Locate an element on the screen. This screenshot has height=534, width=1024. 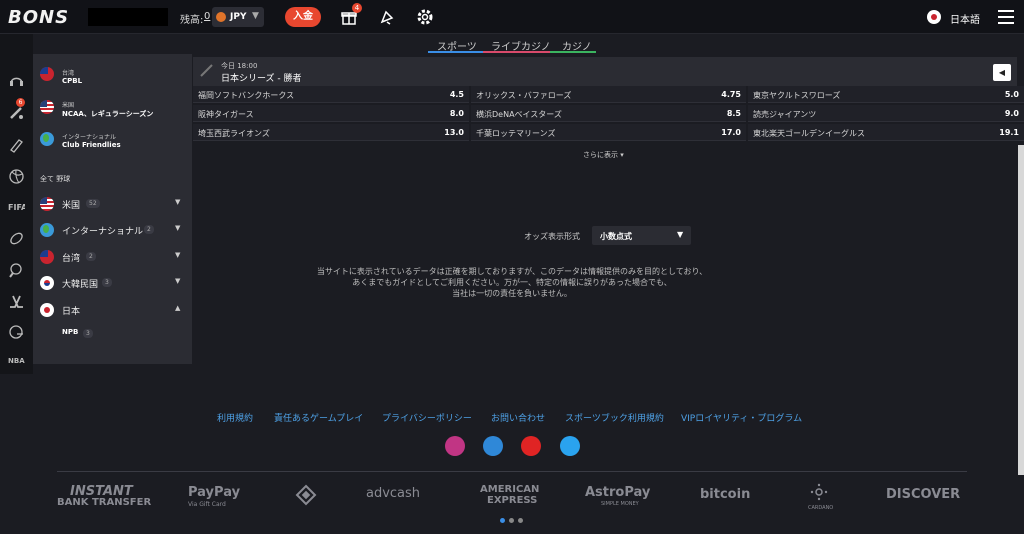
disclaimer-line: あくまでもガイドとしてご利用ください。万が一、特定の情報に誤りがあった場合でも、 is located at coordinates (512, 282).